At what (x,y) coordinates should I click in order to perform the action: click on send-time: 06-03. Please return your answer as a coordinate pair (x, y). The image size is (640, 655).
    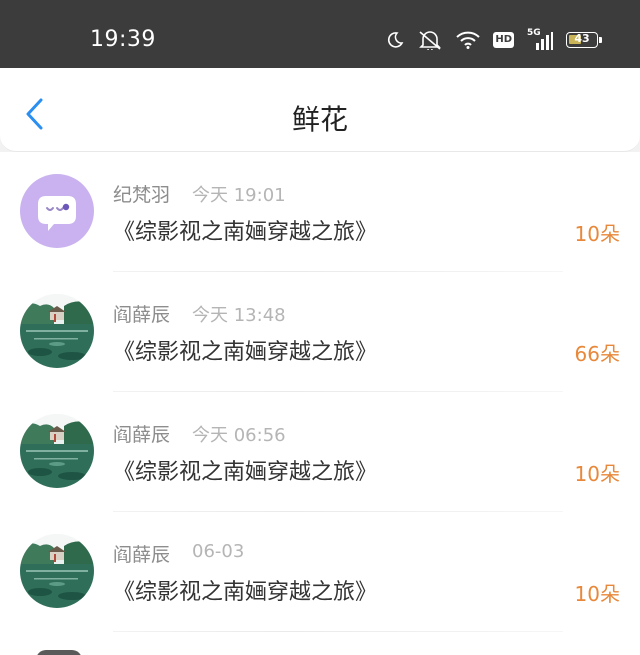
    Looking at the image, I should click on (218, 551).